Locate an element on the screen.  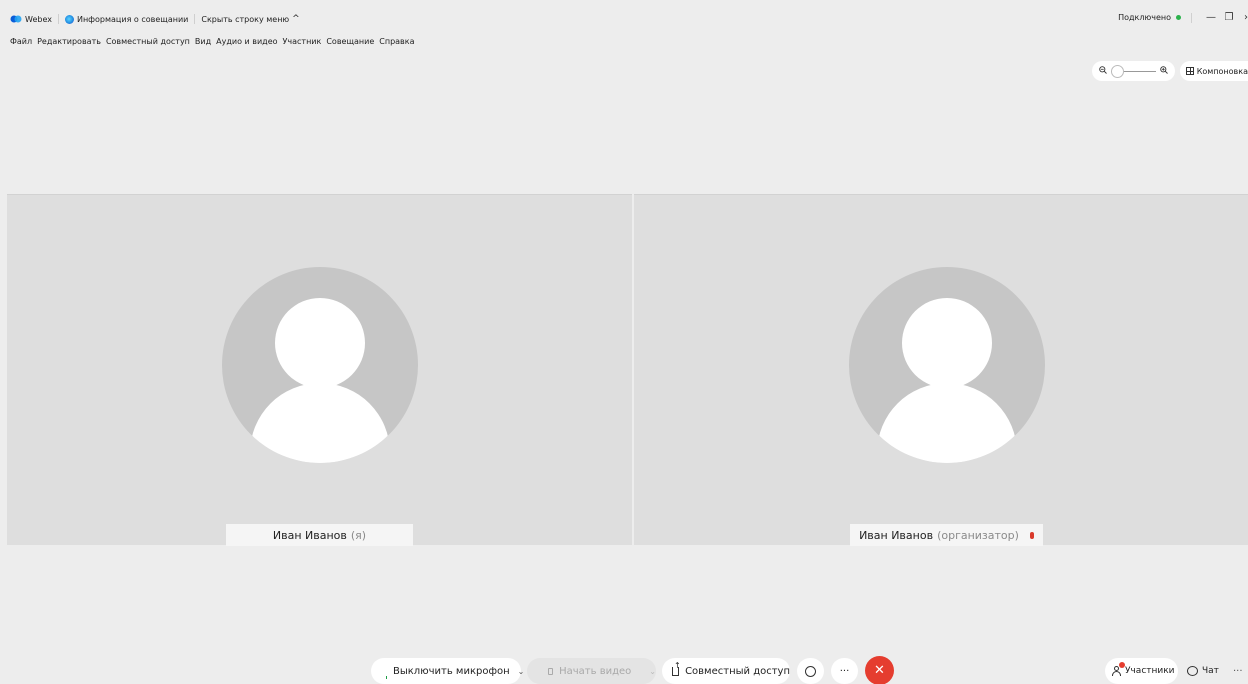
menu-view: Вид is located at coordinates (203, 41).